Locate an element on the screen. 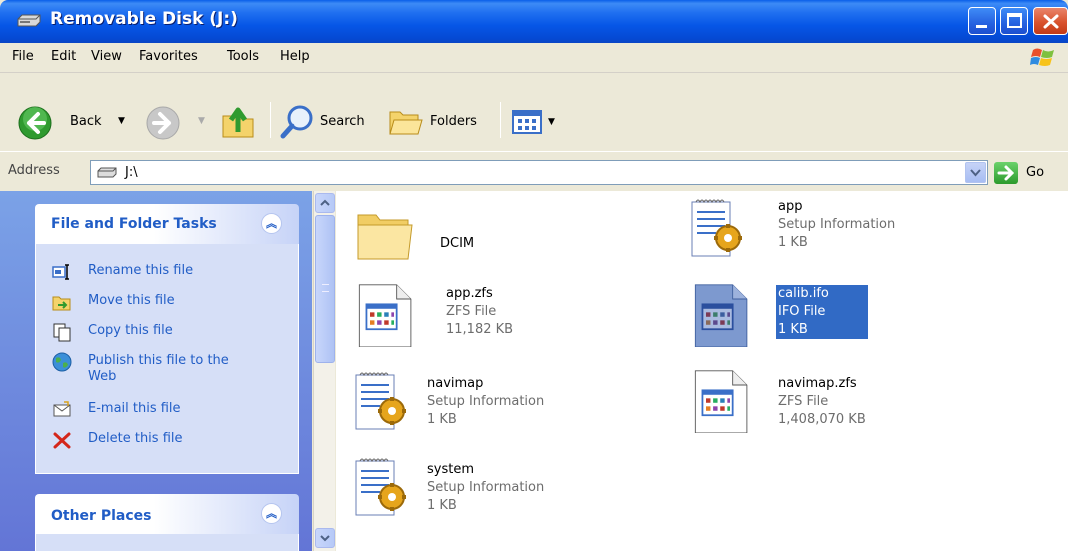 This screenshot has height=551, width=1068. address-dropdown-button is located at coordinates (975, 172).